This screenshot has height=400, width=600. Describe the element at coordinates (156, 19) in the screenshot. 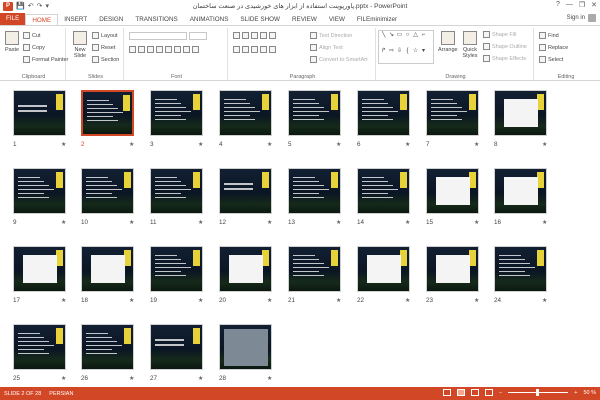

I see `tab-transitions: TRANSITIONS` at that location.